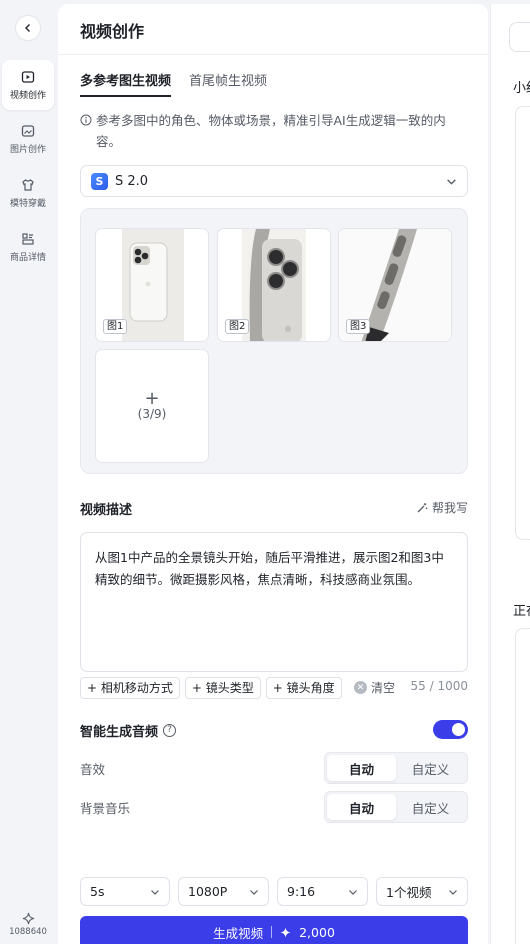 The height and width of the screenshot is (944, 530). I want to click on sidebar-item-label: 视频创作, so click(27, 95).